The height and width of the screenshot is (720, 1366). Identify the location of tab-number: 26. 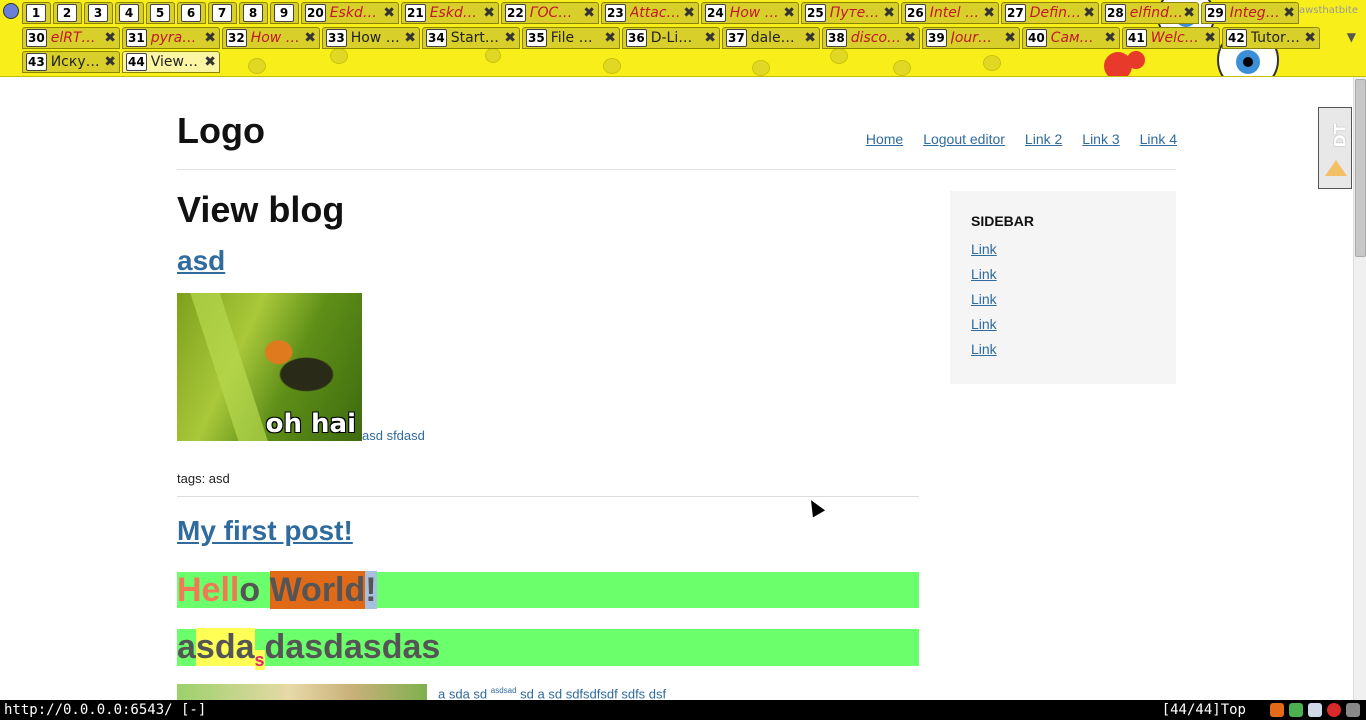
(915, 13).